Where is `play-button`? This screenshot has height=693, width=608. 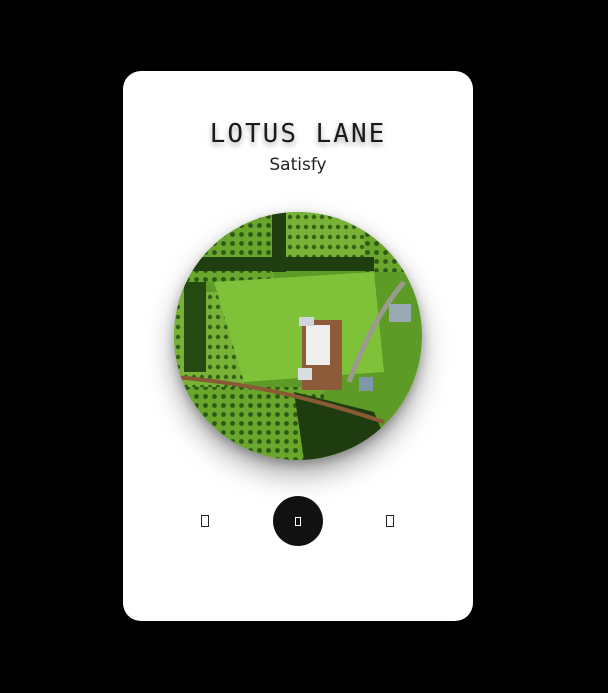 play-button is located at coordinates (298, 521).